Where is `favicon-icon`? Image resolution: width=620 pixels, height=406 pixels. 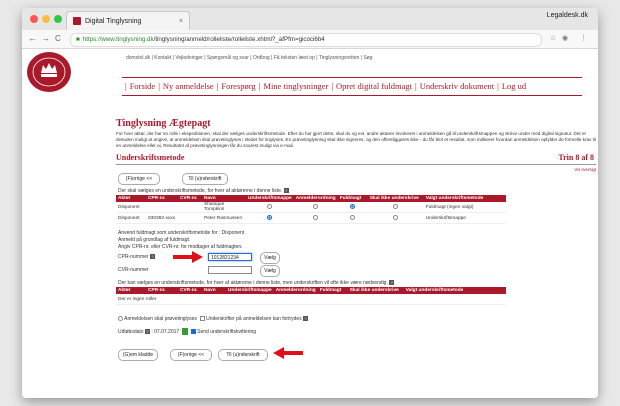
favicon-icon is located at coordinates (77, 21).